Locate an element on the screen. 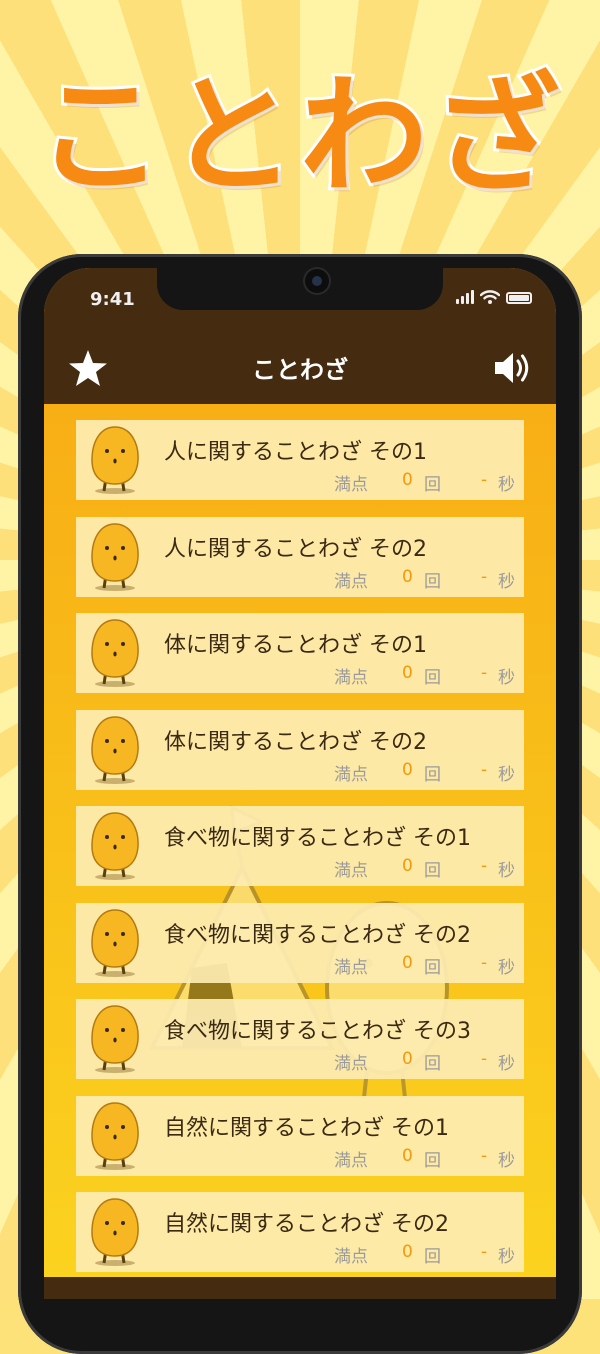 This screenshot has width=600, height=1354. quiz-title: 食べ物に関することわざ その2 is located at coordinates (317, 935).